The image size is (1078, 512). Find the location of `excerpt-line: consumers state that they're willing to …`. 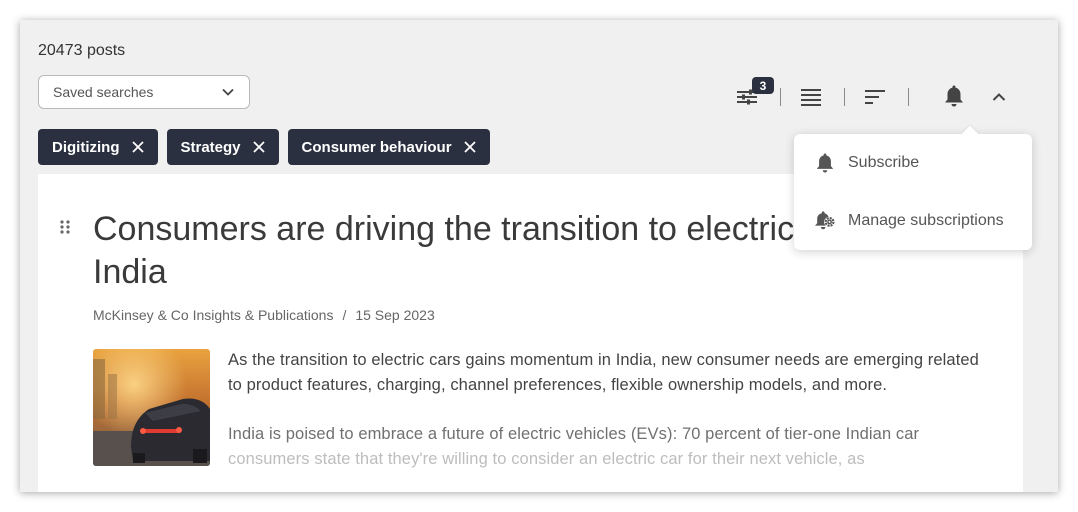

excerpt-line: consumers state that they're willing to … is located at coordinates (546, 458).